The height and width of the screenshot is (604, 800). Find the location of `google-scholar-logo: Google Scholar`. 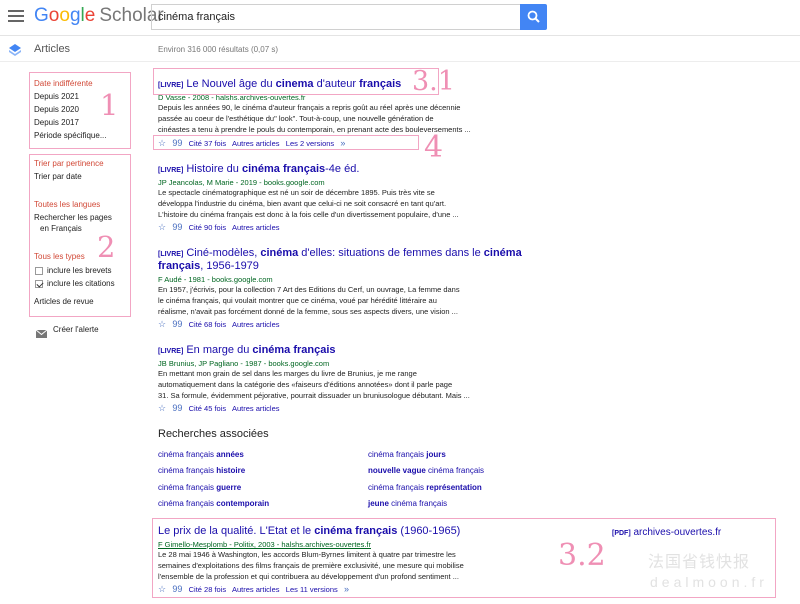

google-scholar-logo: Google Scholar is located at coordinates (99, 16).